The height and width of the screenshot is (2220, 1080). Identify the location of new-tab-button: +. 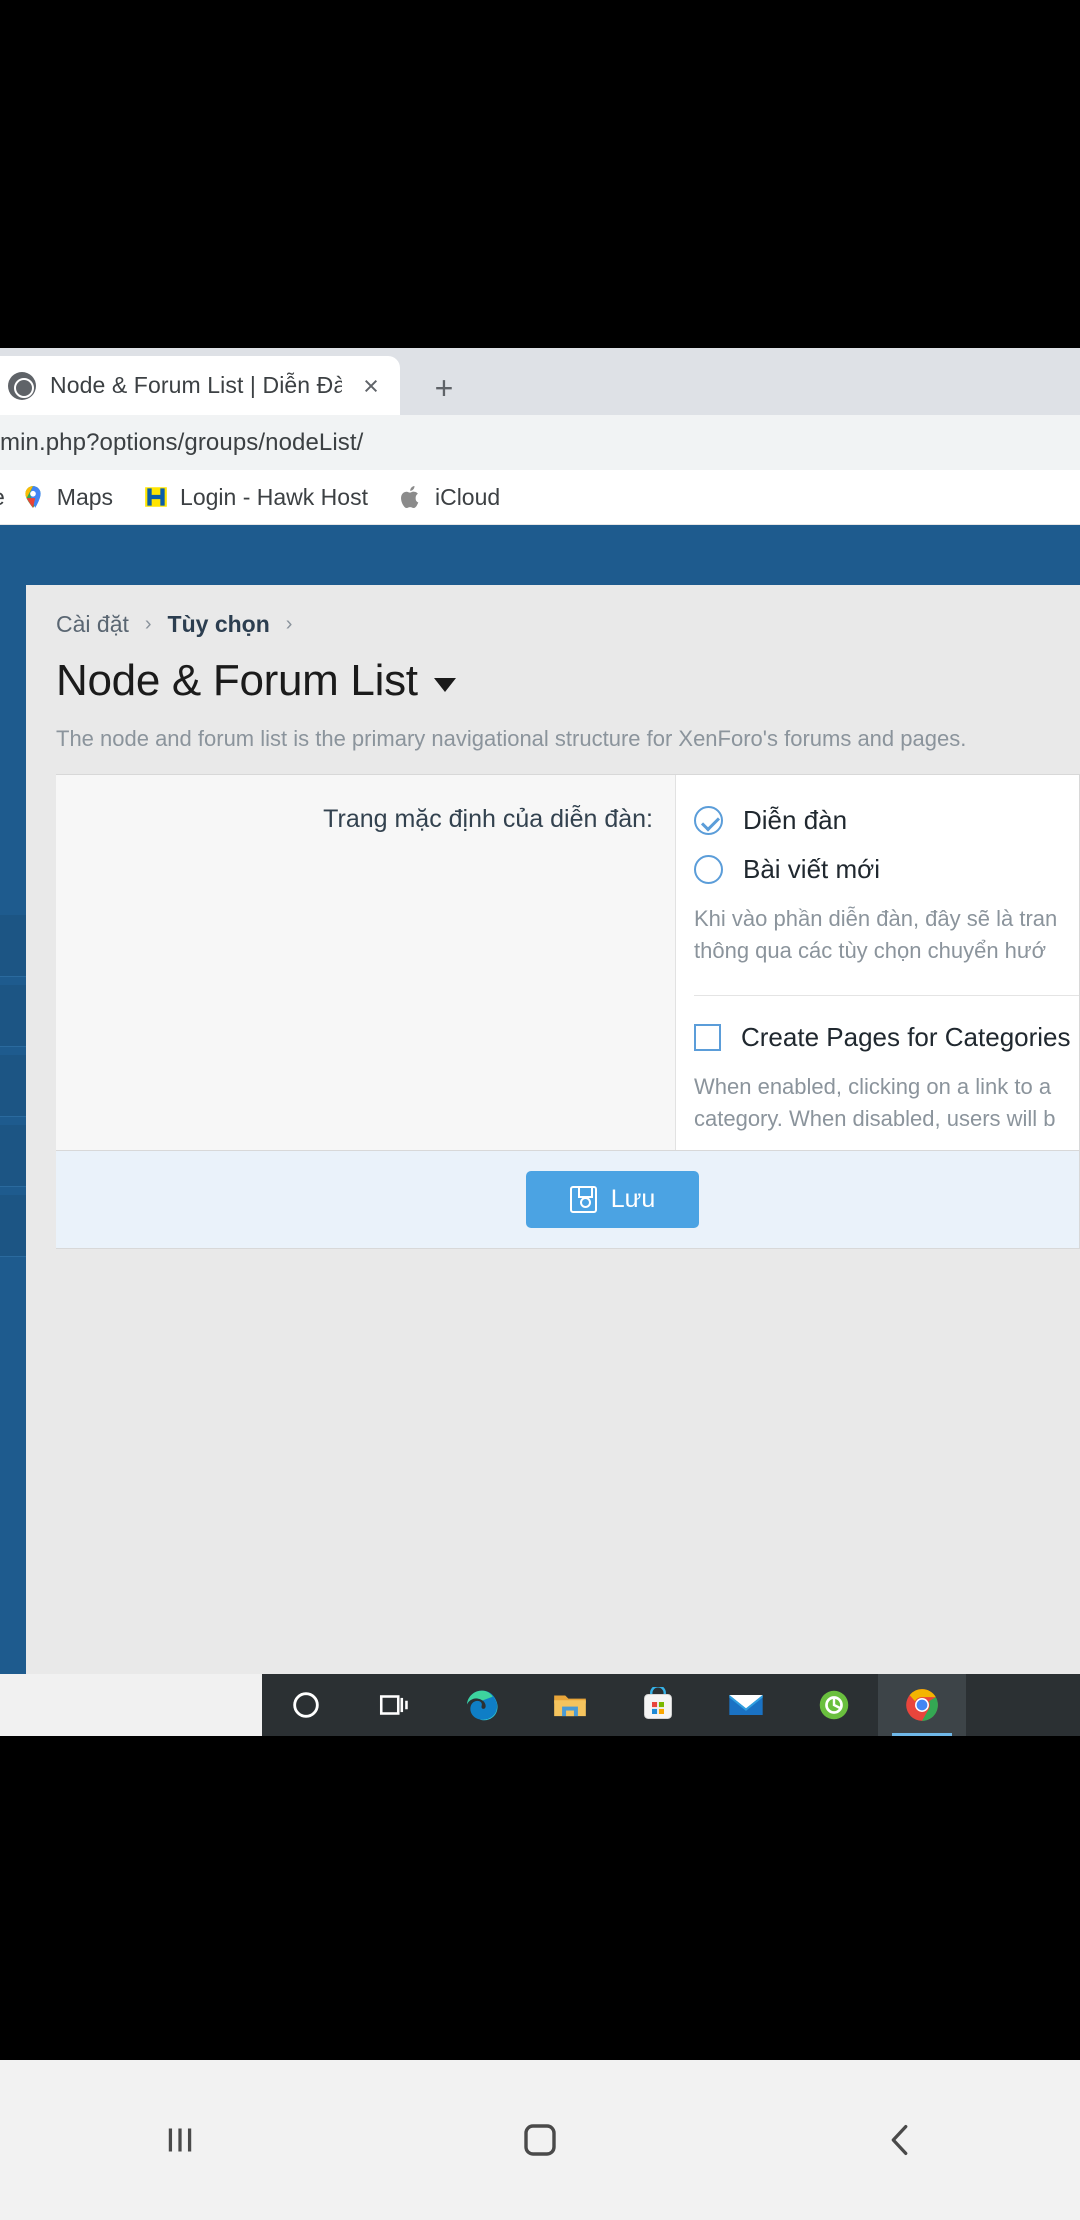
(444, 388).